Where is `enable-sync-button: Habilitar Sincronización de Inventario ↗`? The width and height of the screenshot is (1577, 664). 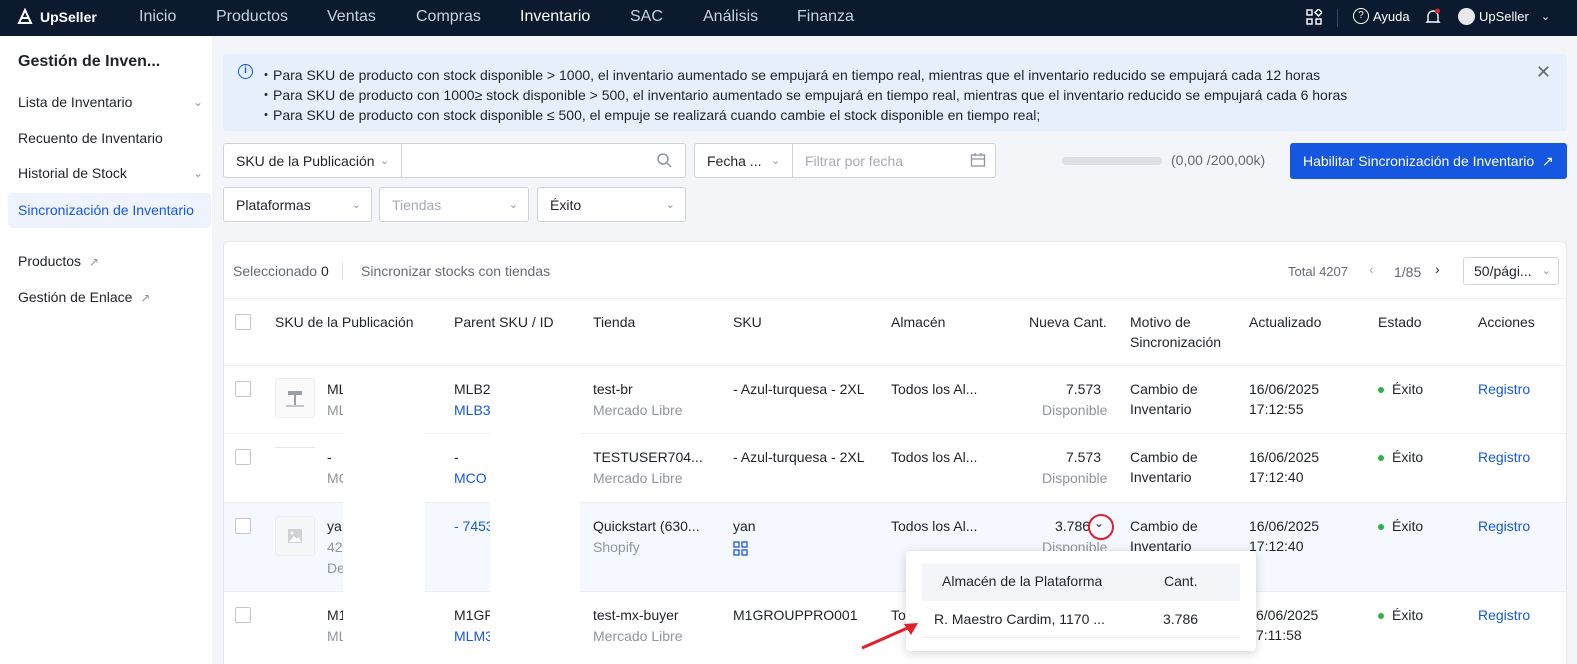
enable-sync-button: Habilitar Sincronización de Inventario ↗ is located at coordinates (1428, 161).